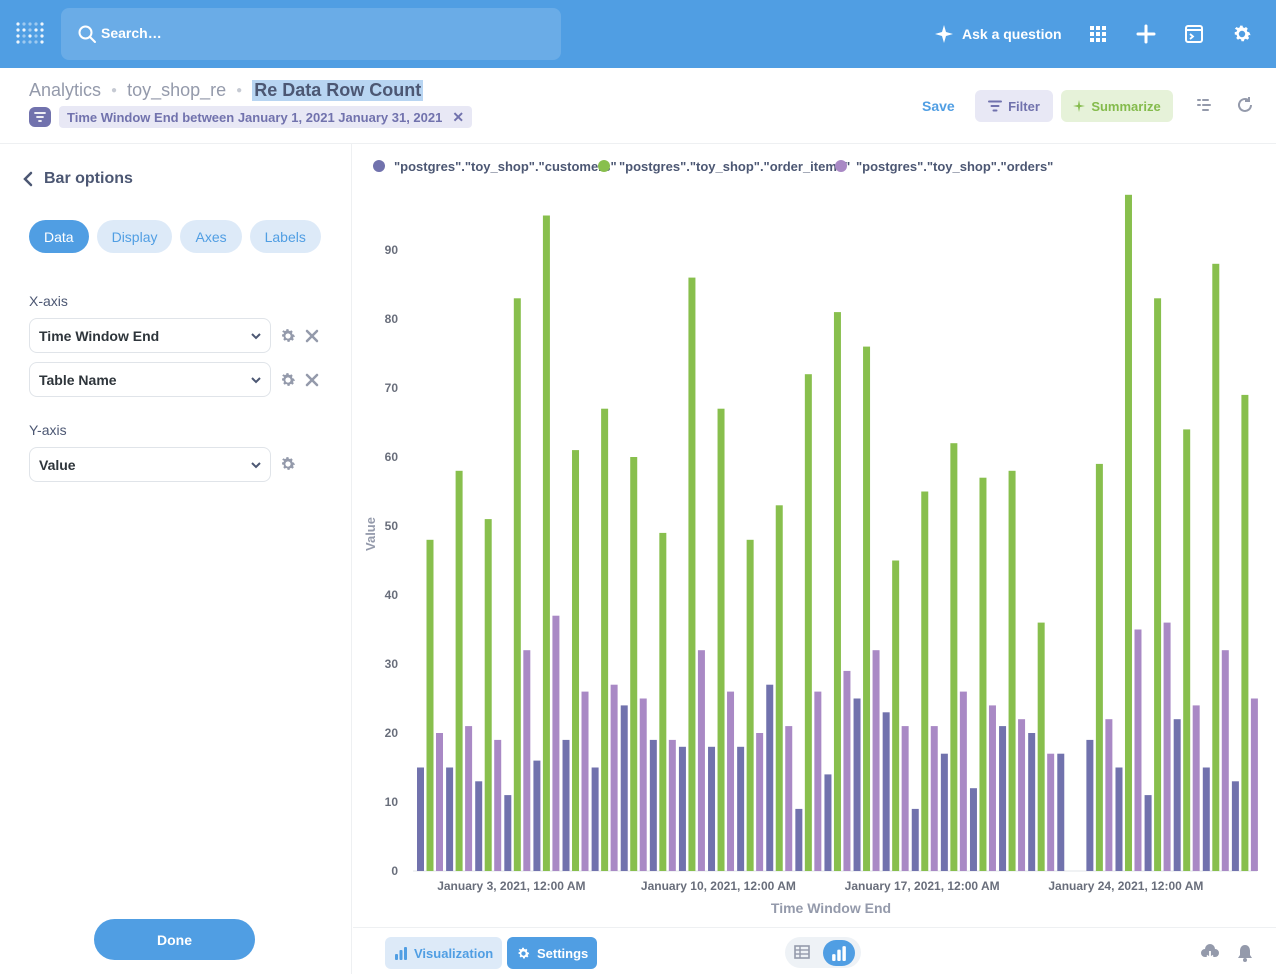  I want to click on tab-labels: Labels, so click(285, 236).